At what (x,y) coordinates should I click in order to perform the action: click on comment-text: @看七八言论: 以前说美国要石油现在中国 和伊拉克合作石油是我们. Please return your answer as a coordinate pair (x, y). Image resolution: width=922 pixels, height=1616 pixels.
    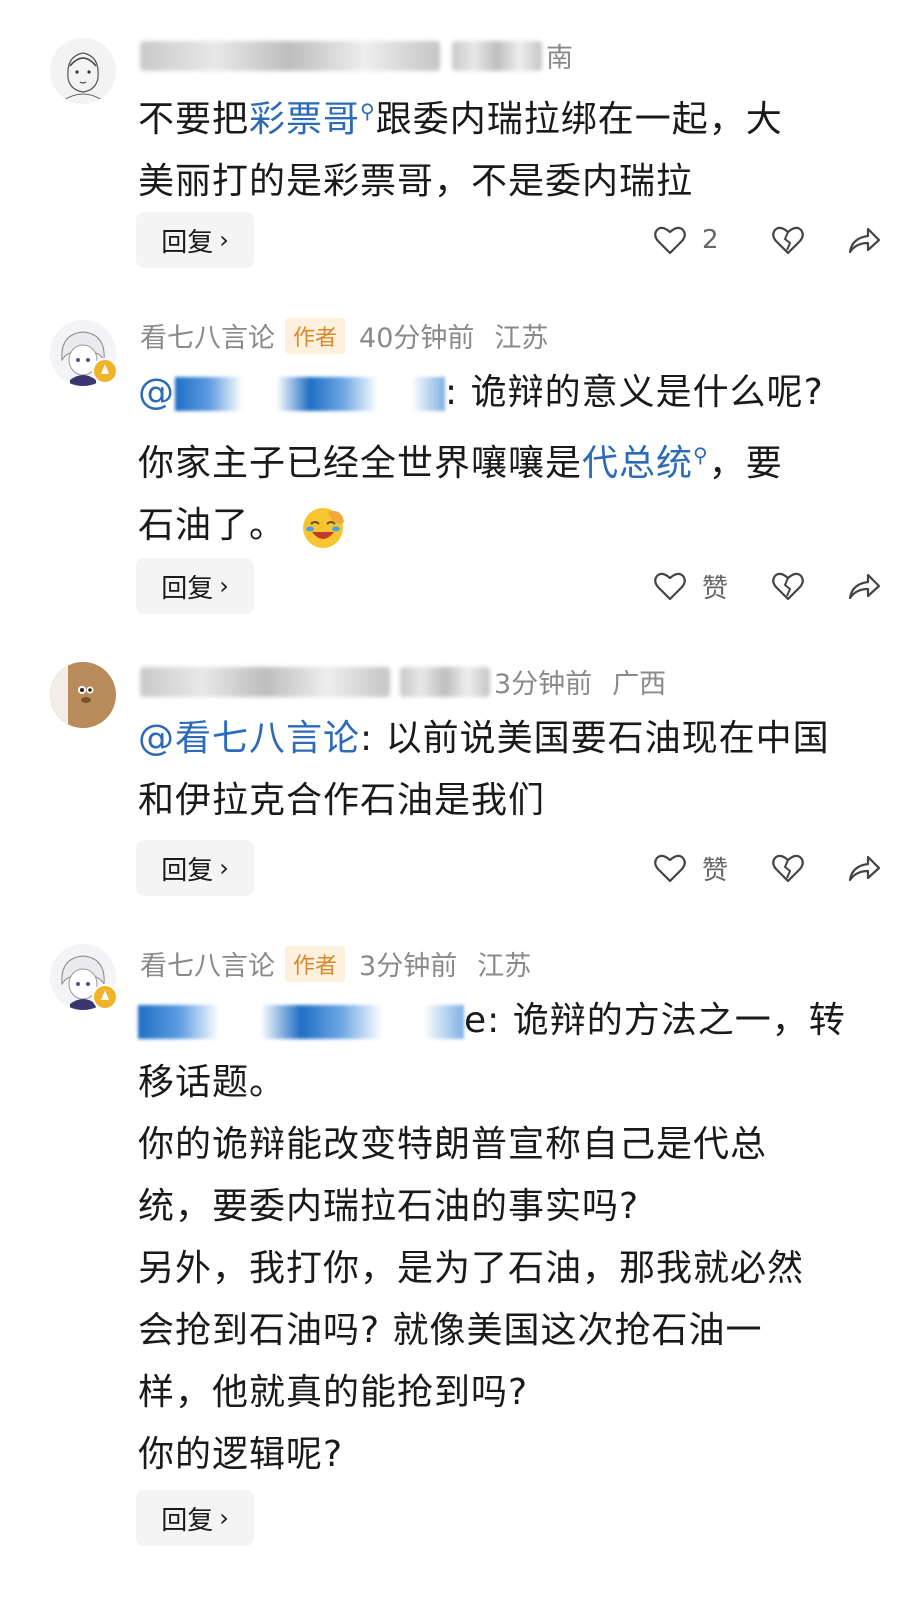
    Looking at the image, I should click on (498, 770).